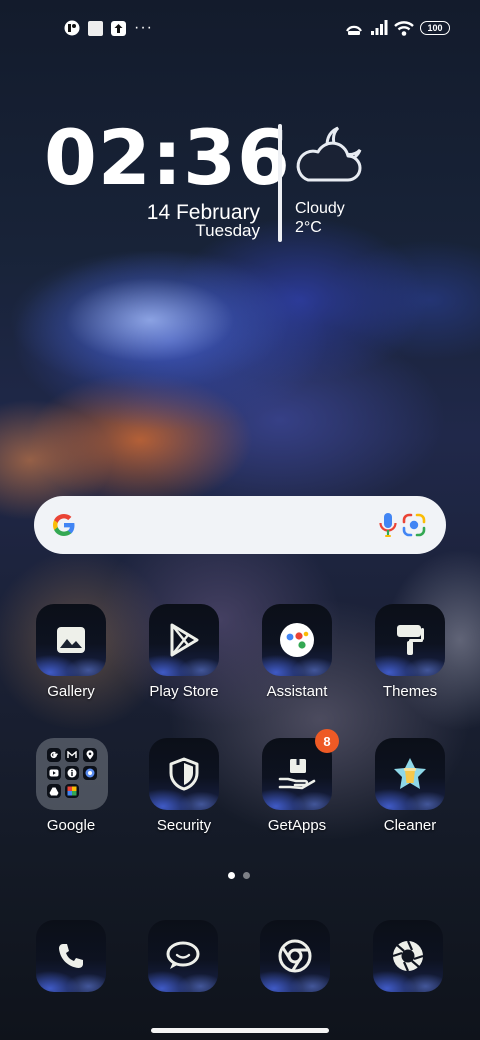 Image resolution: width=480 pixels, height=1040 pixels. I want to click on app-gallery: Gallery, so click(71, 664).